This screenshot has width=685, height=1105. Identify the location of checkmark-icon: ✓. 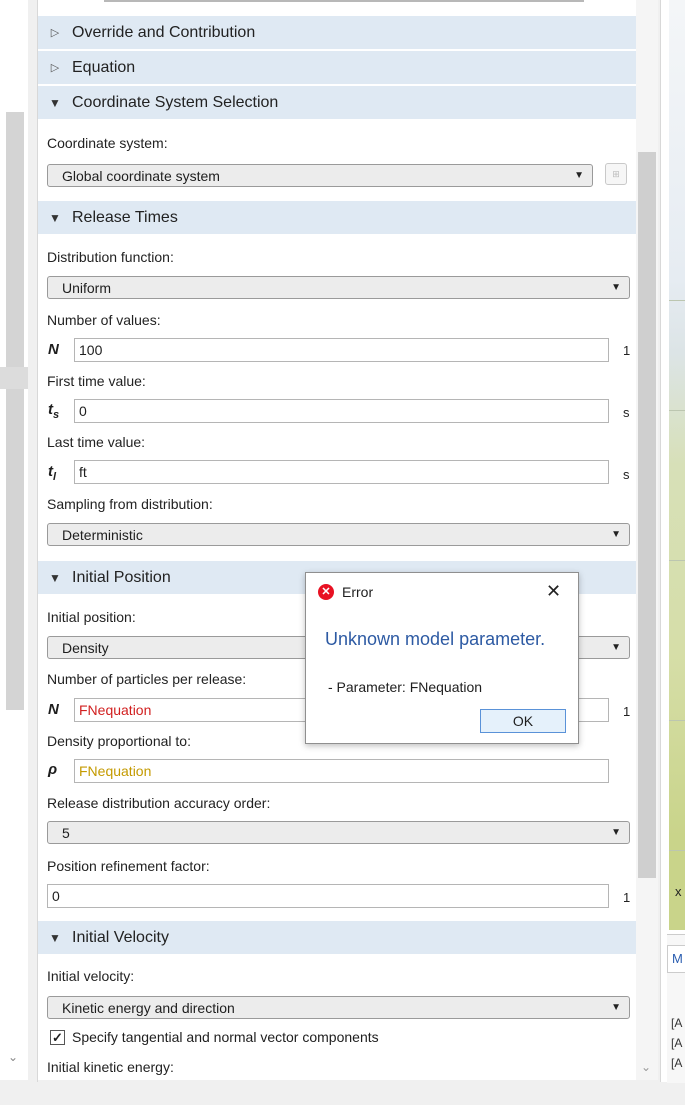
(57, 1037).